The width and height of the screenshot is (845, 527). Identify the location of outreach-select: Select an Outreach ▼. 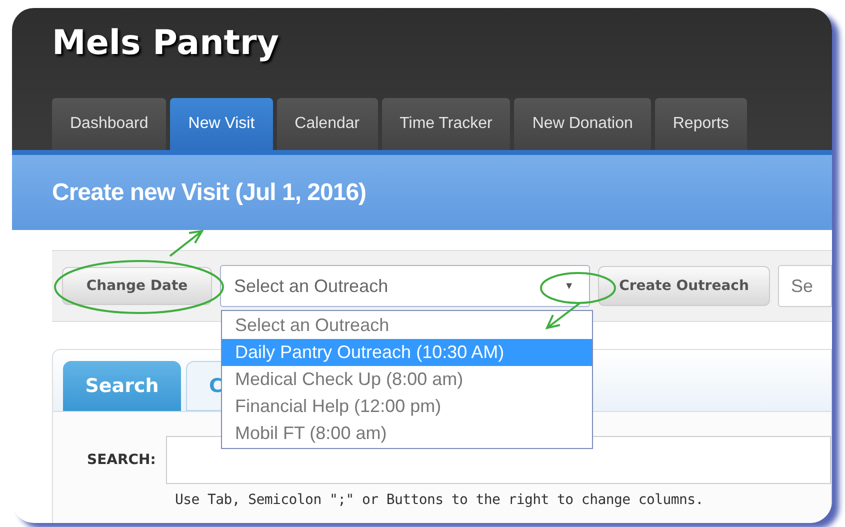
(405, 286).